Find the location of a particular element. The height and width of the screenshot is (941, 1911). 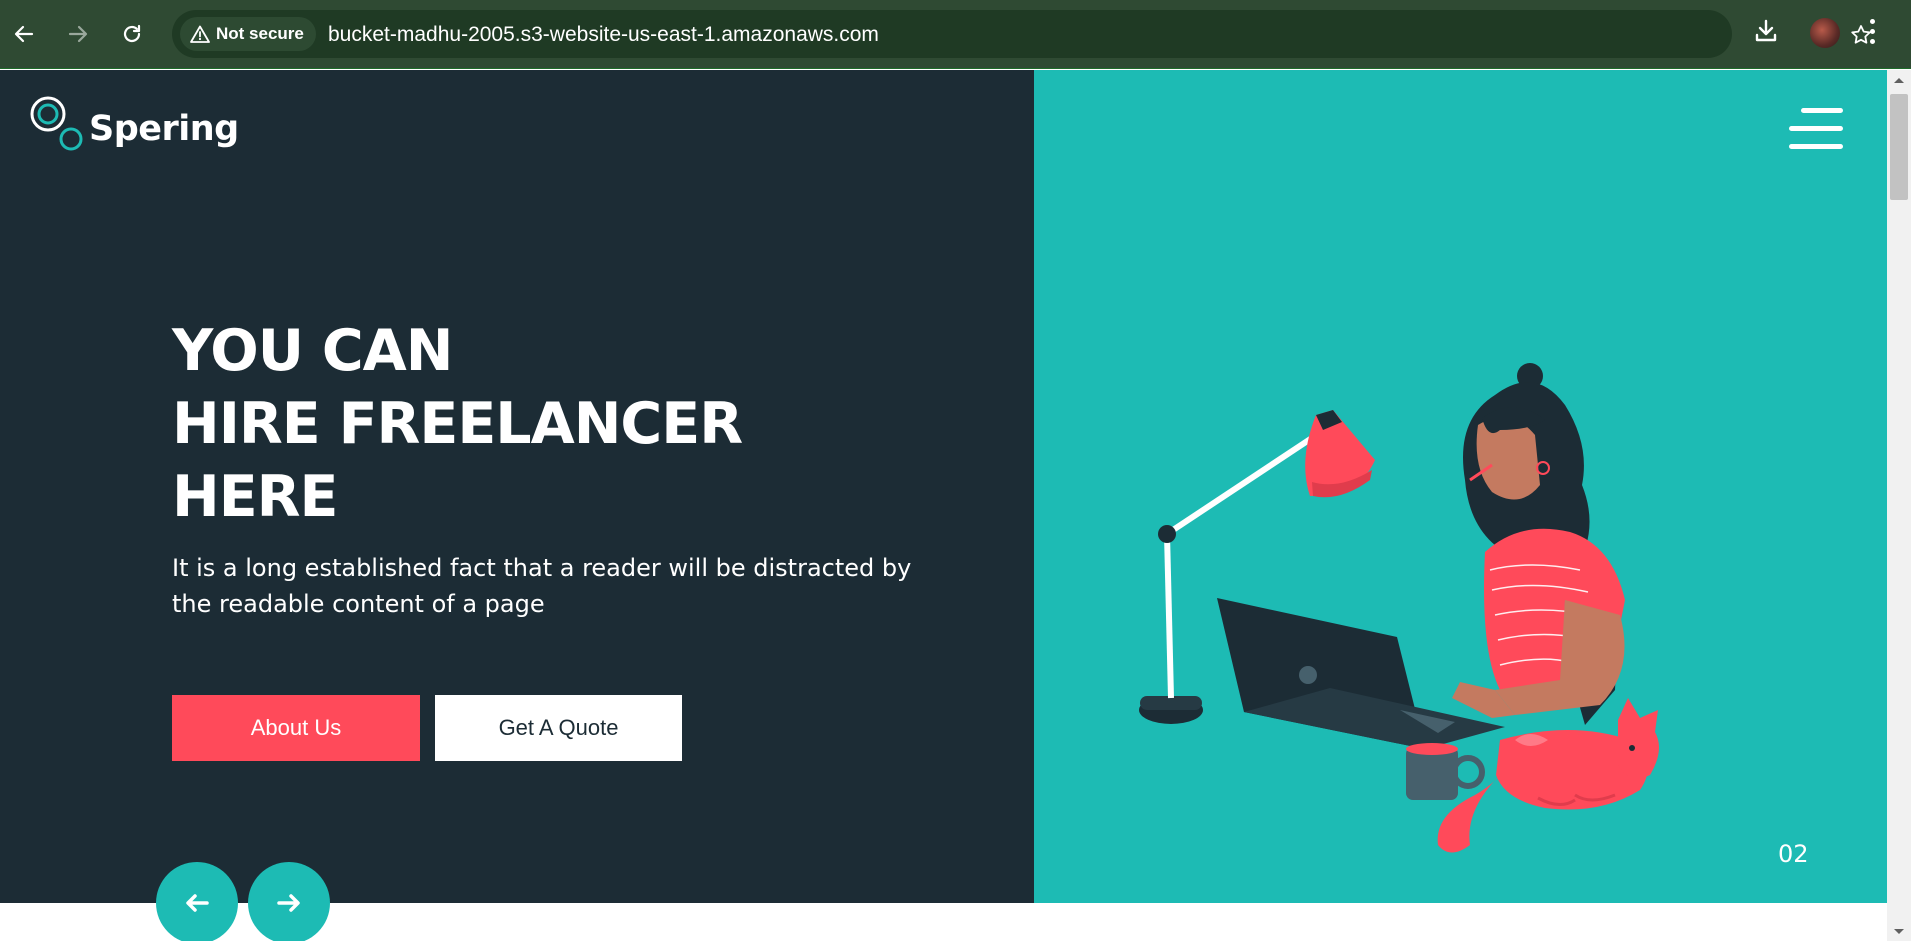

about-us-button: About Us is located at coordinates (296, 728).